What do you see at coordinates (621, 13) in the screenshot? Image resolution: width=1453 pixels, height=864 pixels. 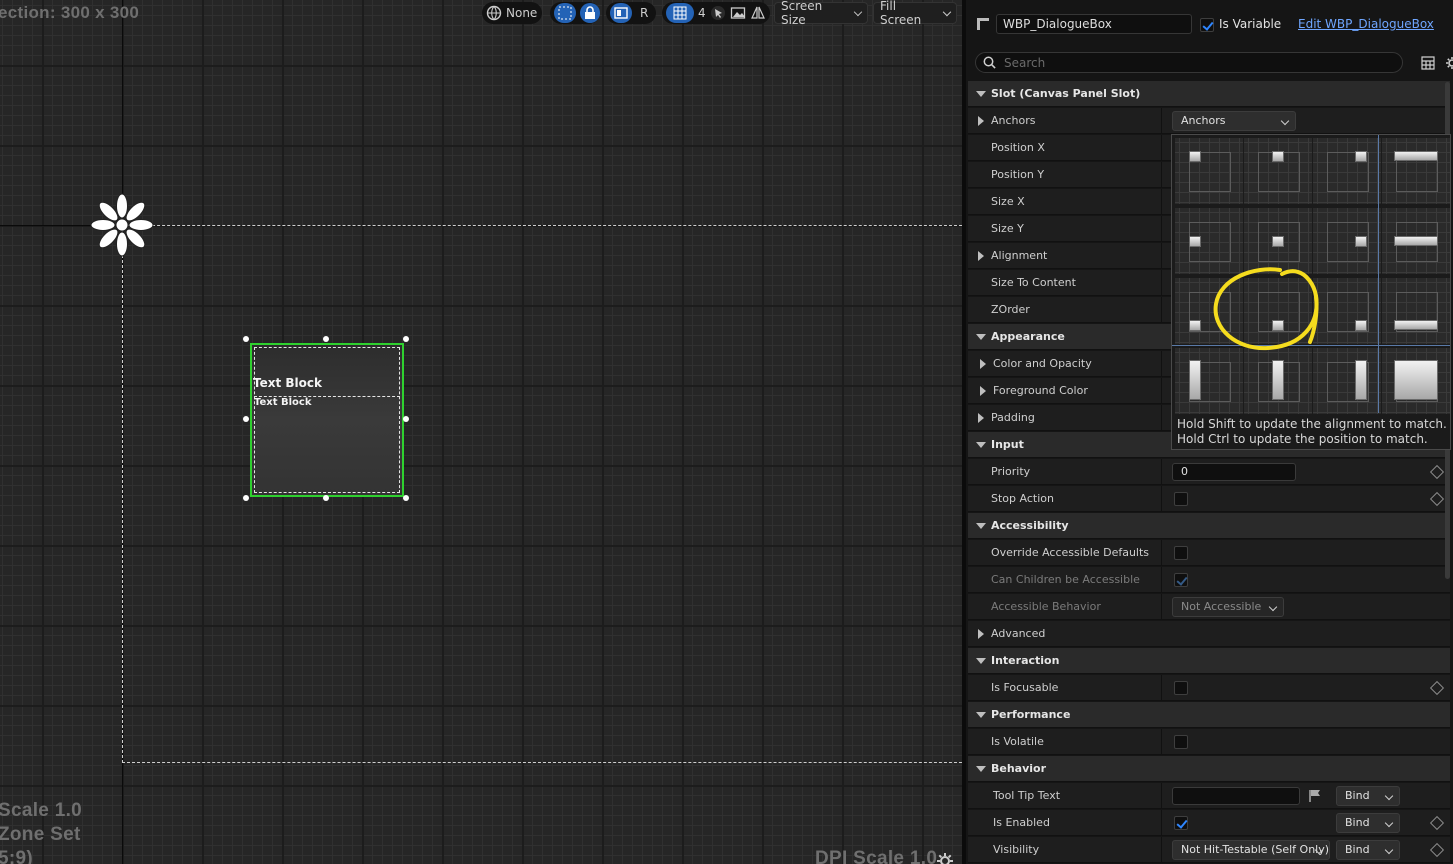 I see `layout-toggle-button` at bounding box center [621, 13].